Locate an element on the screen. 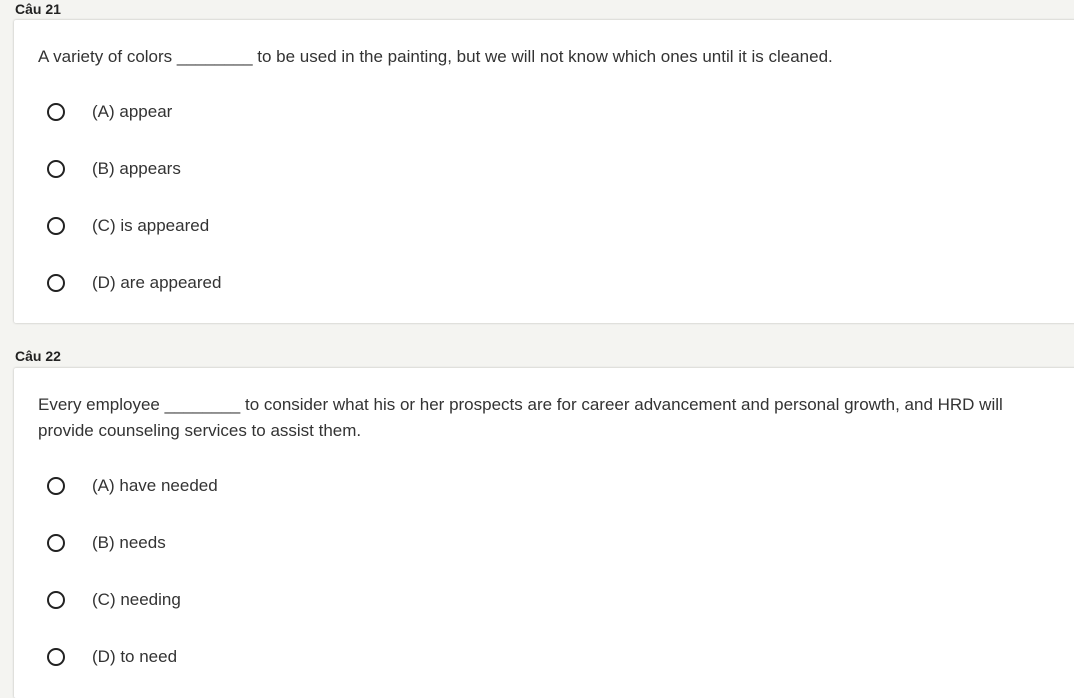  question-22-label: Câu 22 is located at coordinates (38, 356).